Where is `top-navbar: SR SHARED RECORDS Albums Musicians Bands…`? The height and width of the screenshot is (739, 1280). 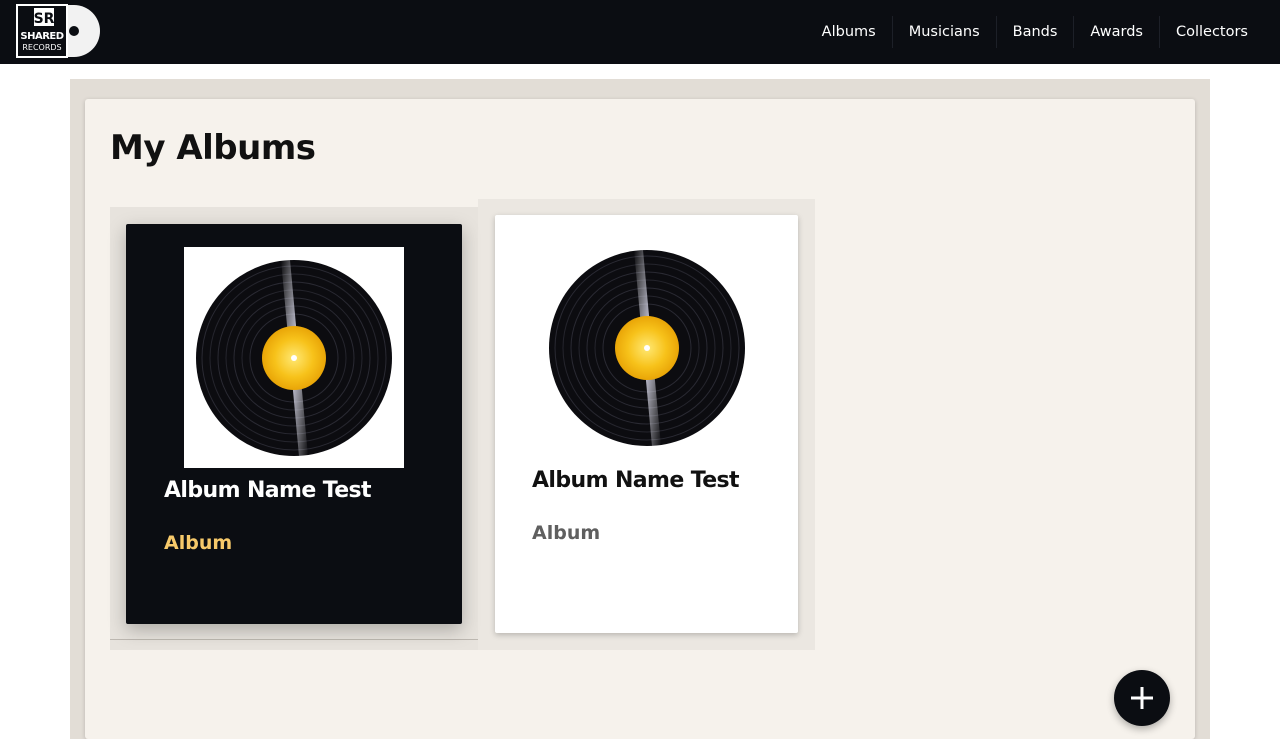
top-navbar: SR SHARED RECORDS Albums Musicians Bands… is located at coordinates (640, 32).